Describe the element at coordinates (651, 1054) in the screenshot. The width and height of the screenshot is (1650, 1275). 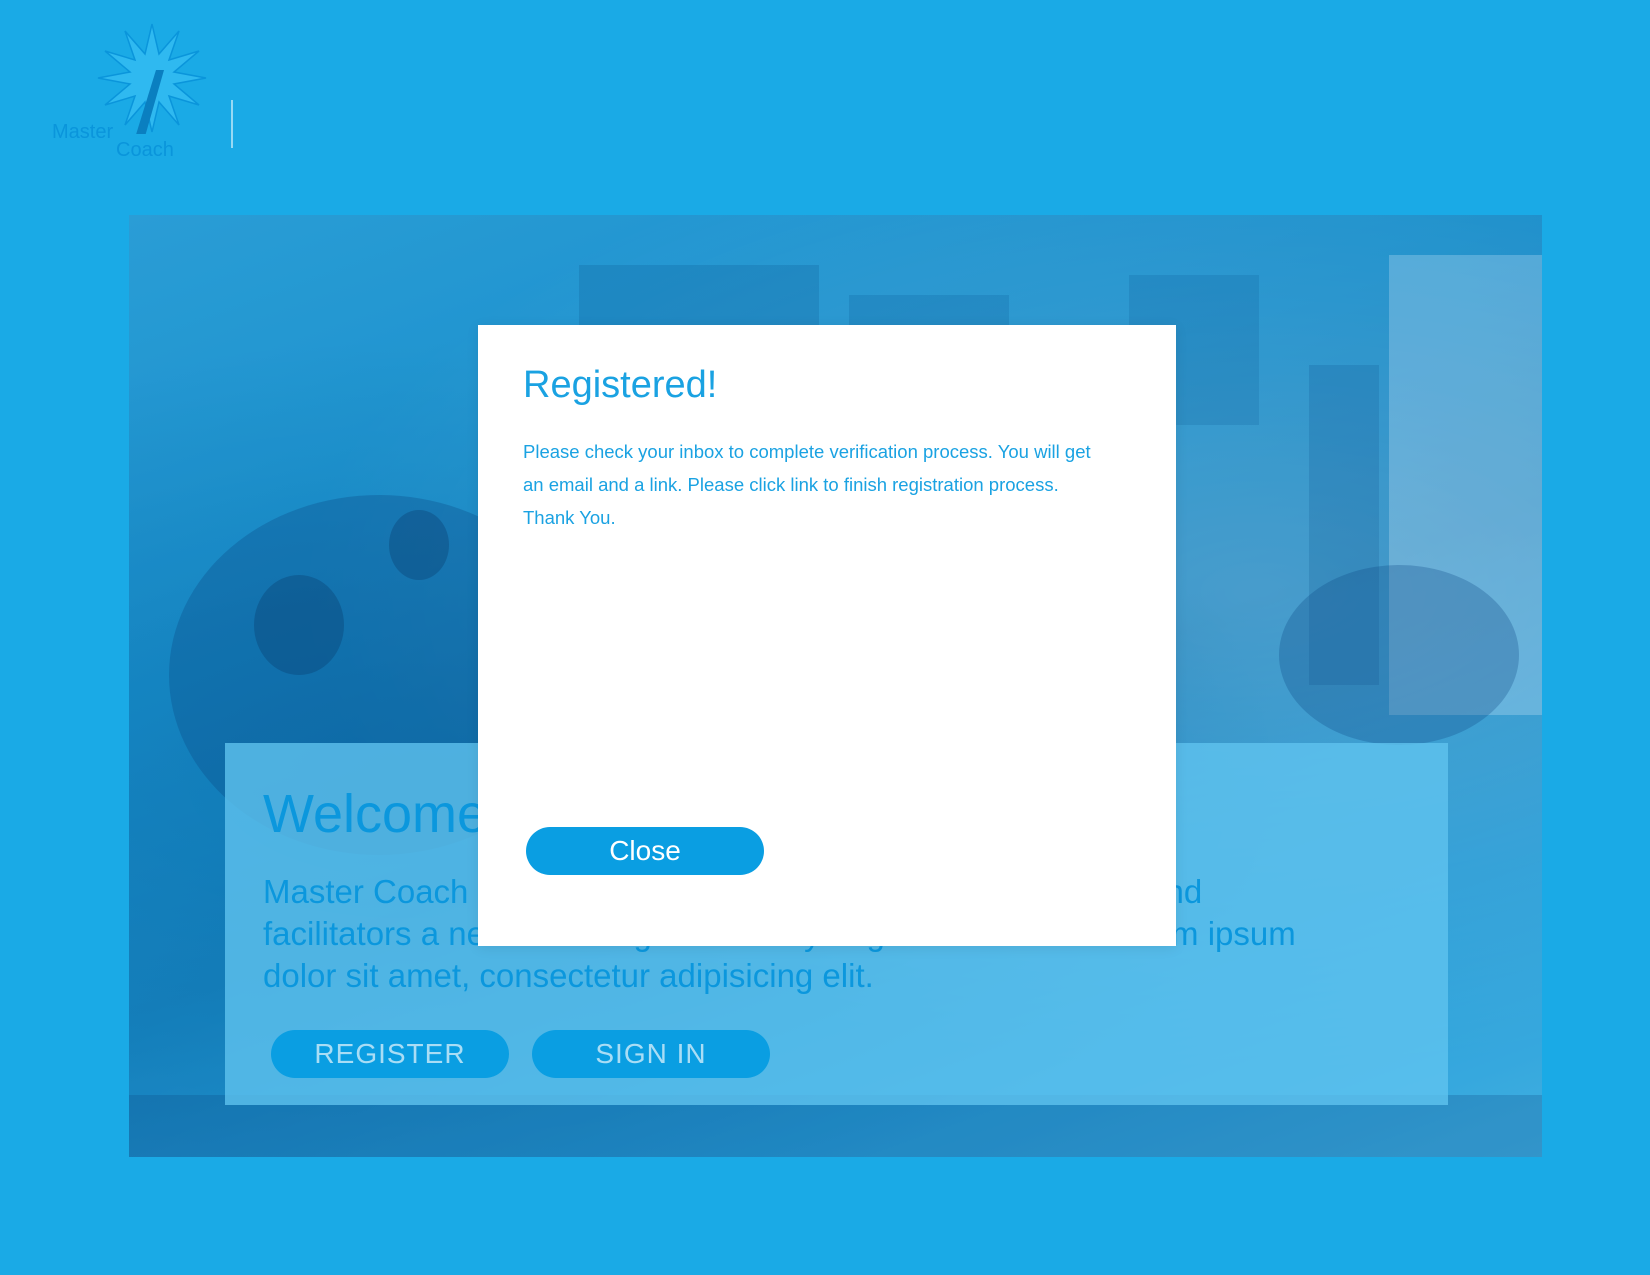
I see `sign-in-button: SIGN IN` at that location.